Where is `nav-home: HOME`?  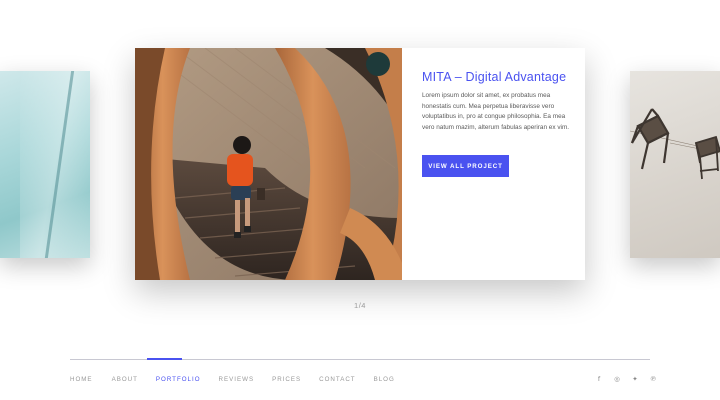 nav-home: HOME is located at coordinates (81, 379).